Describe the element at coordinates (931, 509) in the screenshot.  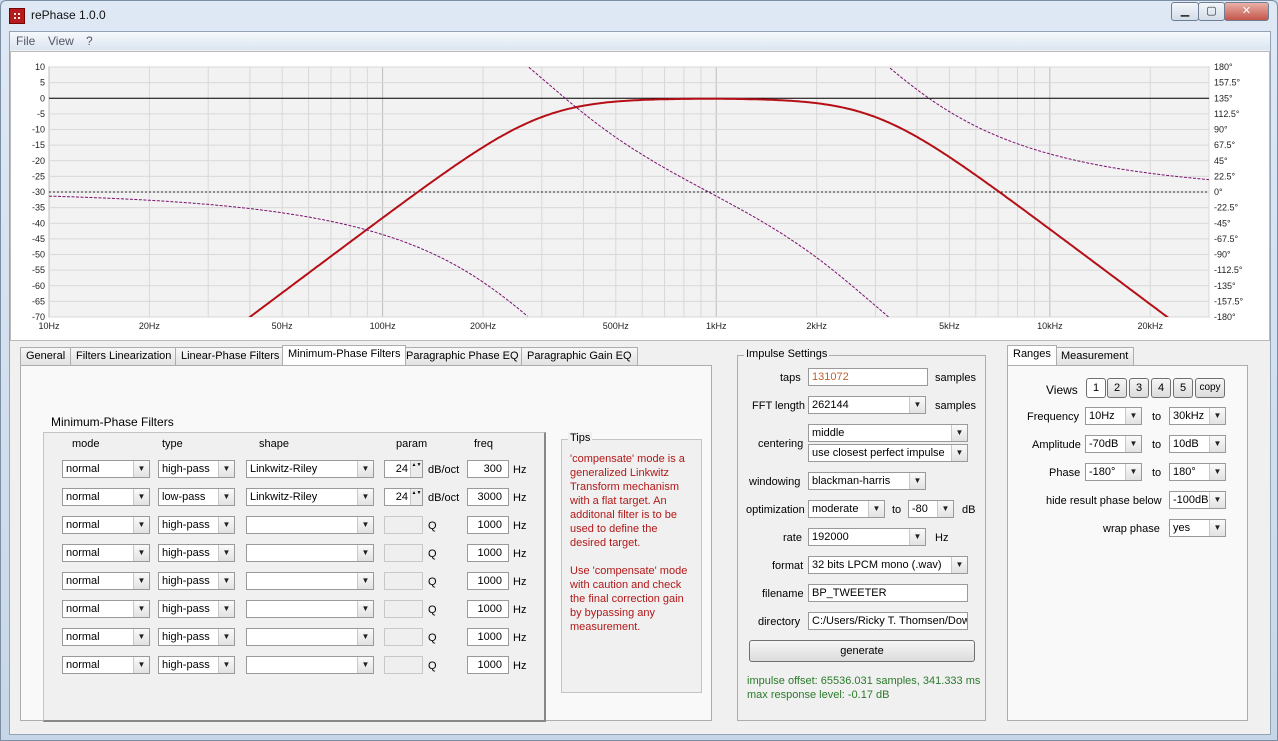
I see `optimization-db-select: -80` at that location.